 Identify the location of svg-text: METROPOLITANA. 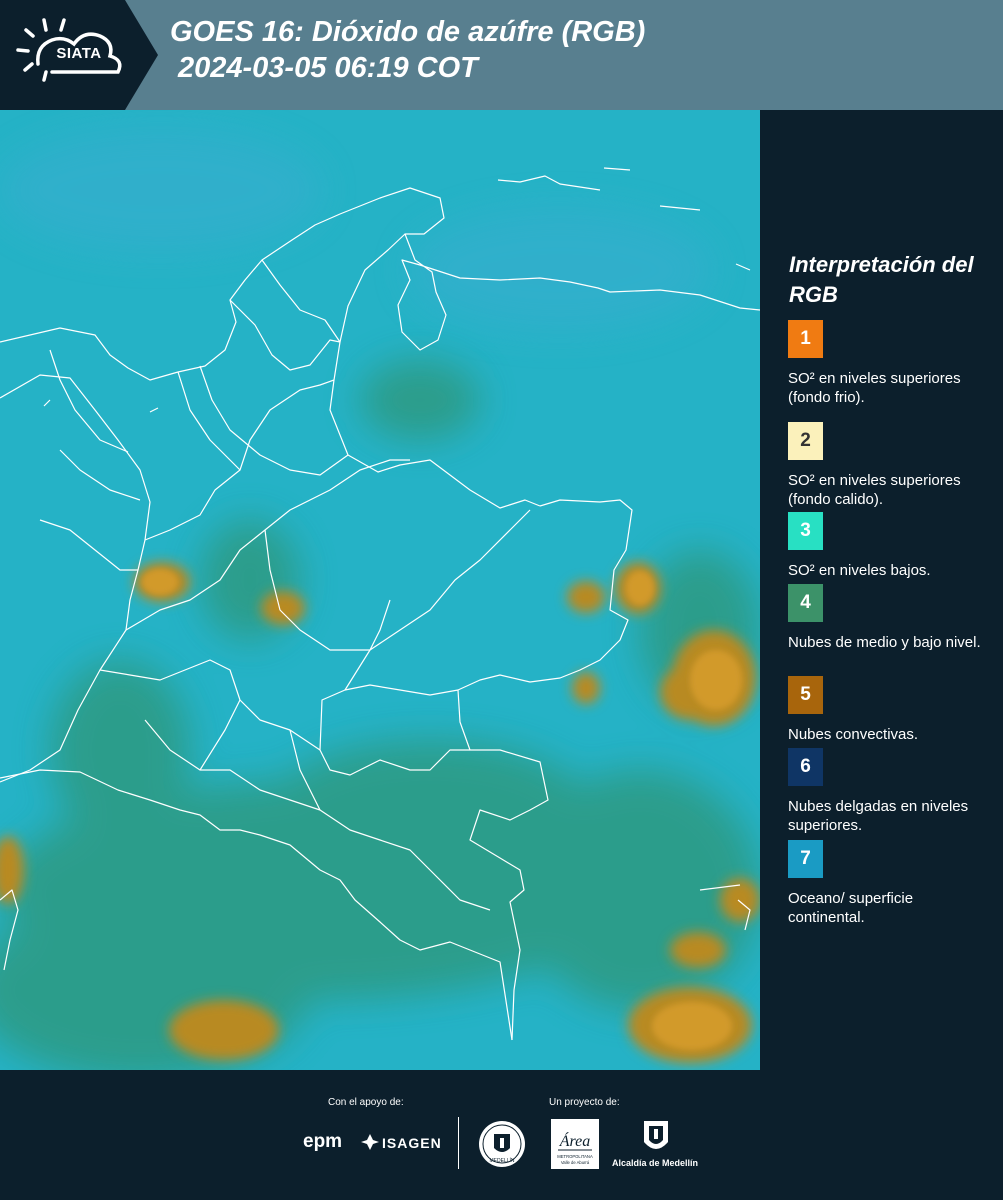
(575, 1156).